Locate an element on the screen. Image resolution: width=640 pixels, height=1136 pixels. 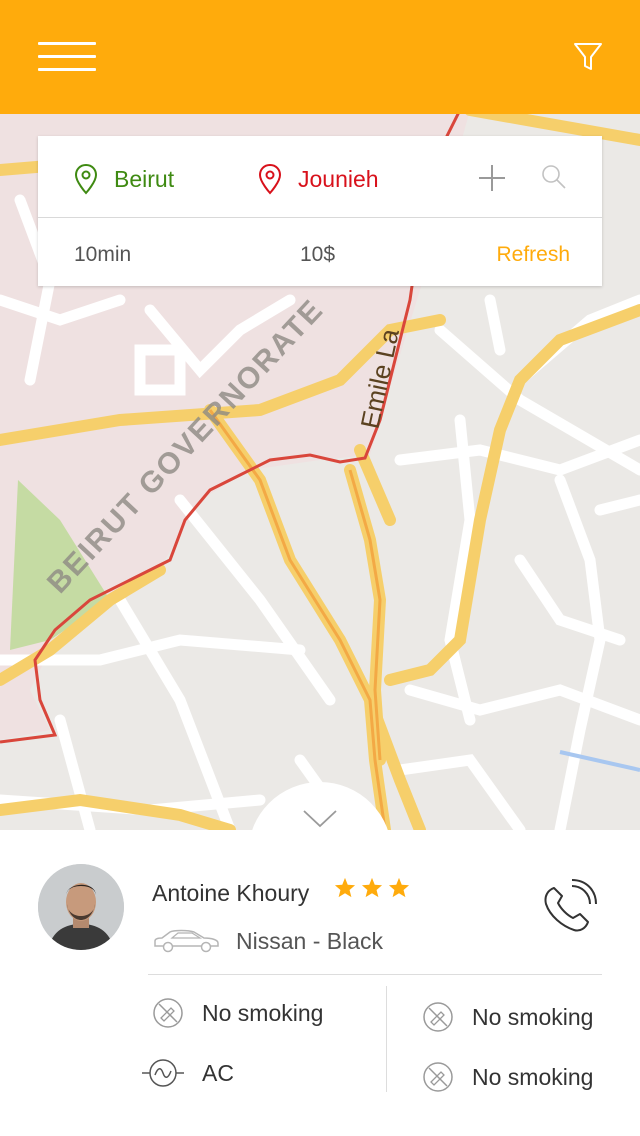
plus-icon is located at coordinates (492, 178).